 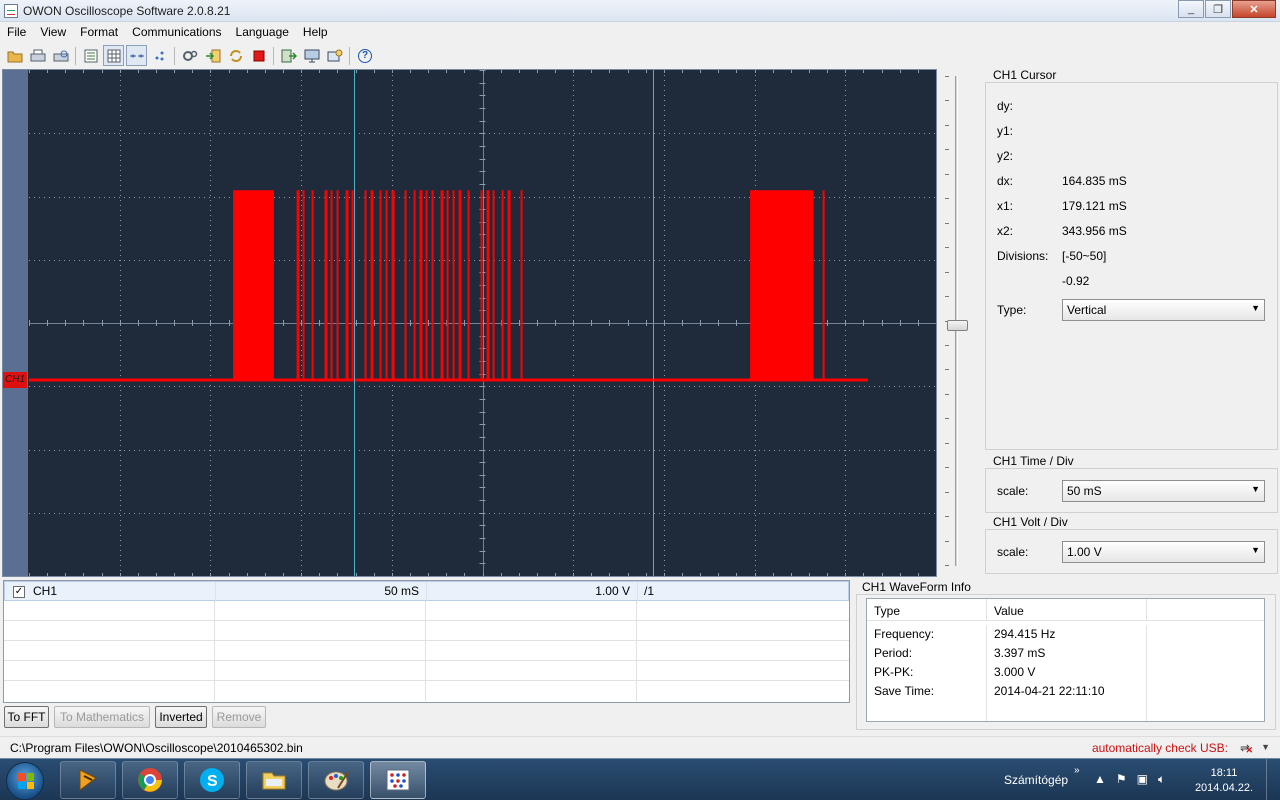 I want to click on channel-ratio: /1, so click(x=649, y=591).